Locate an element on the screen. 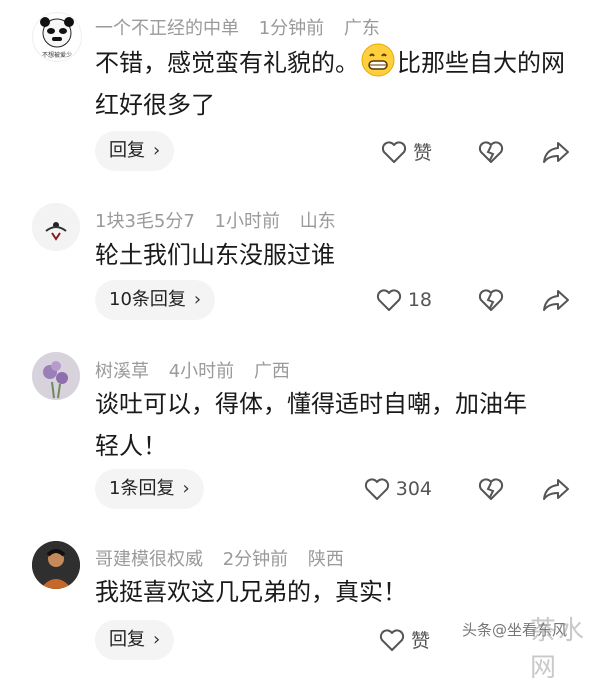  comment-meta: 树溪草 4小时前 广西 is located at coordinates (199, 370).